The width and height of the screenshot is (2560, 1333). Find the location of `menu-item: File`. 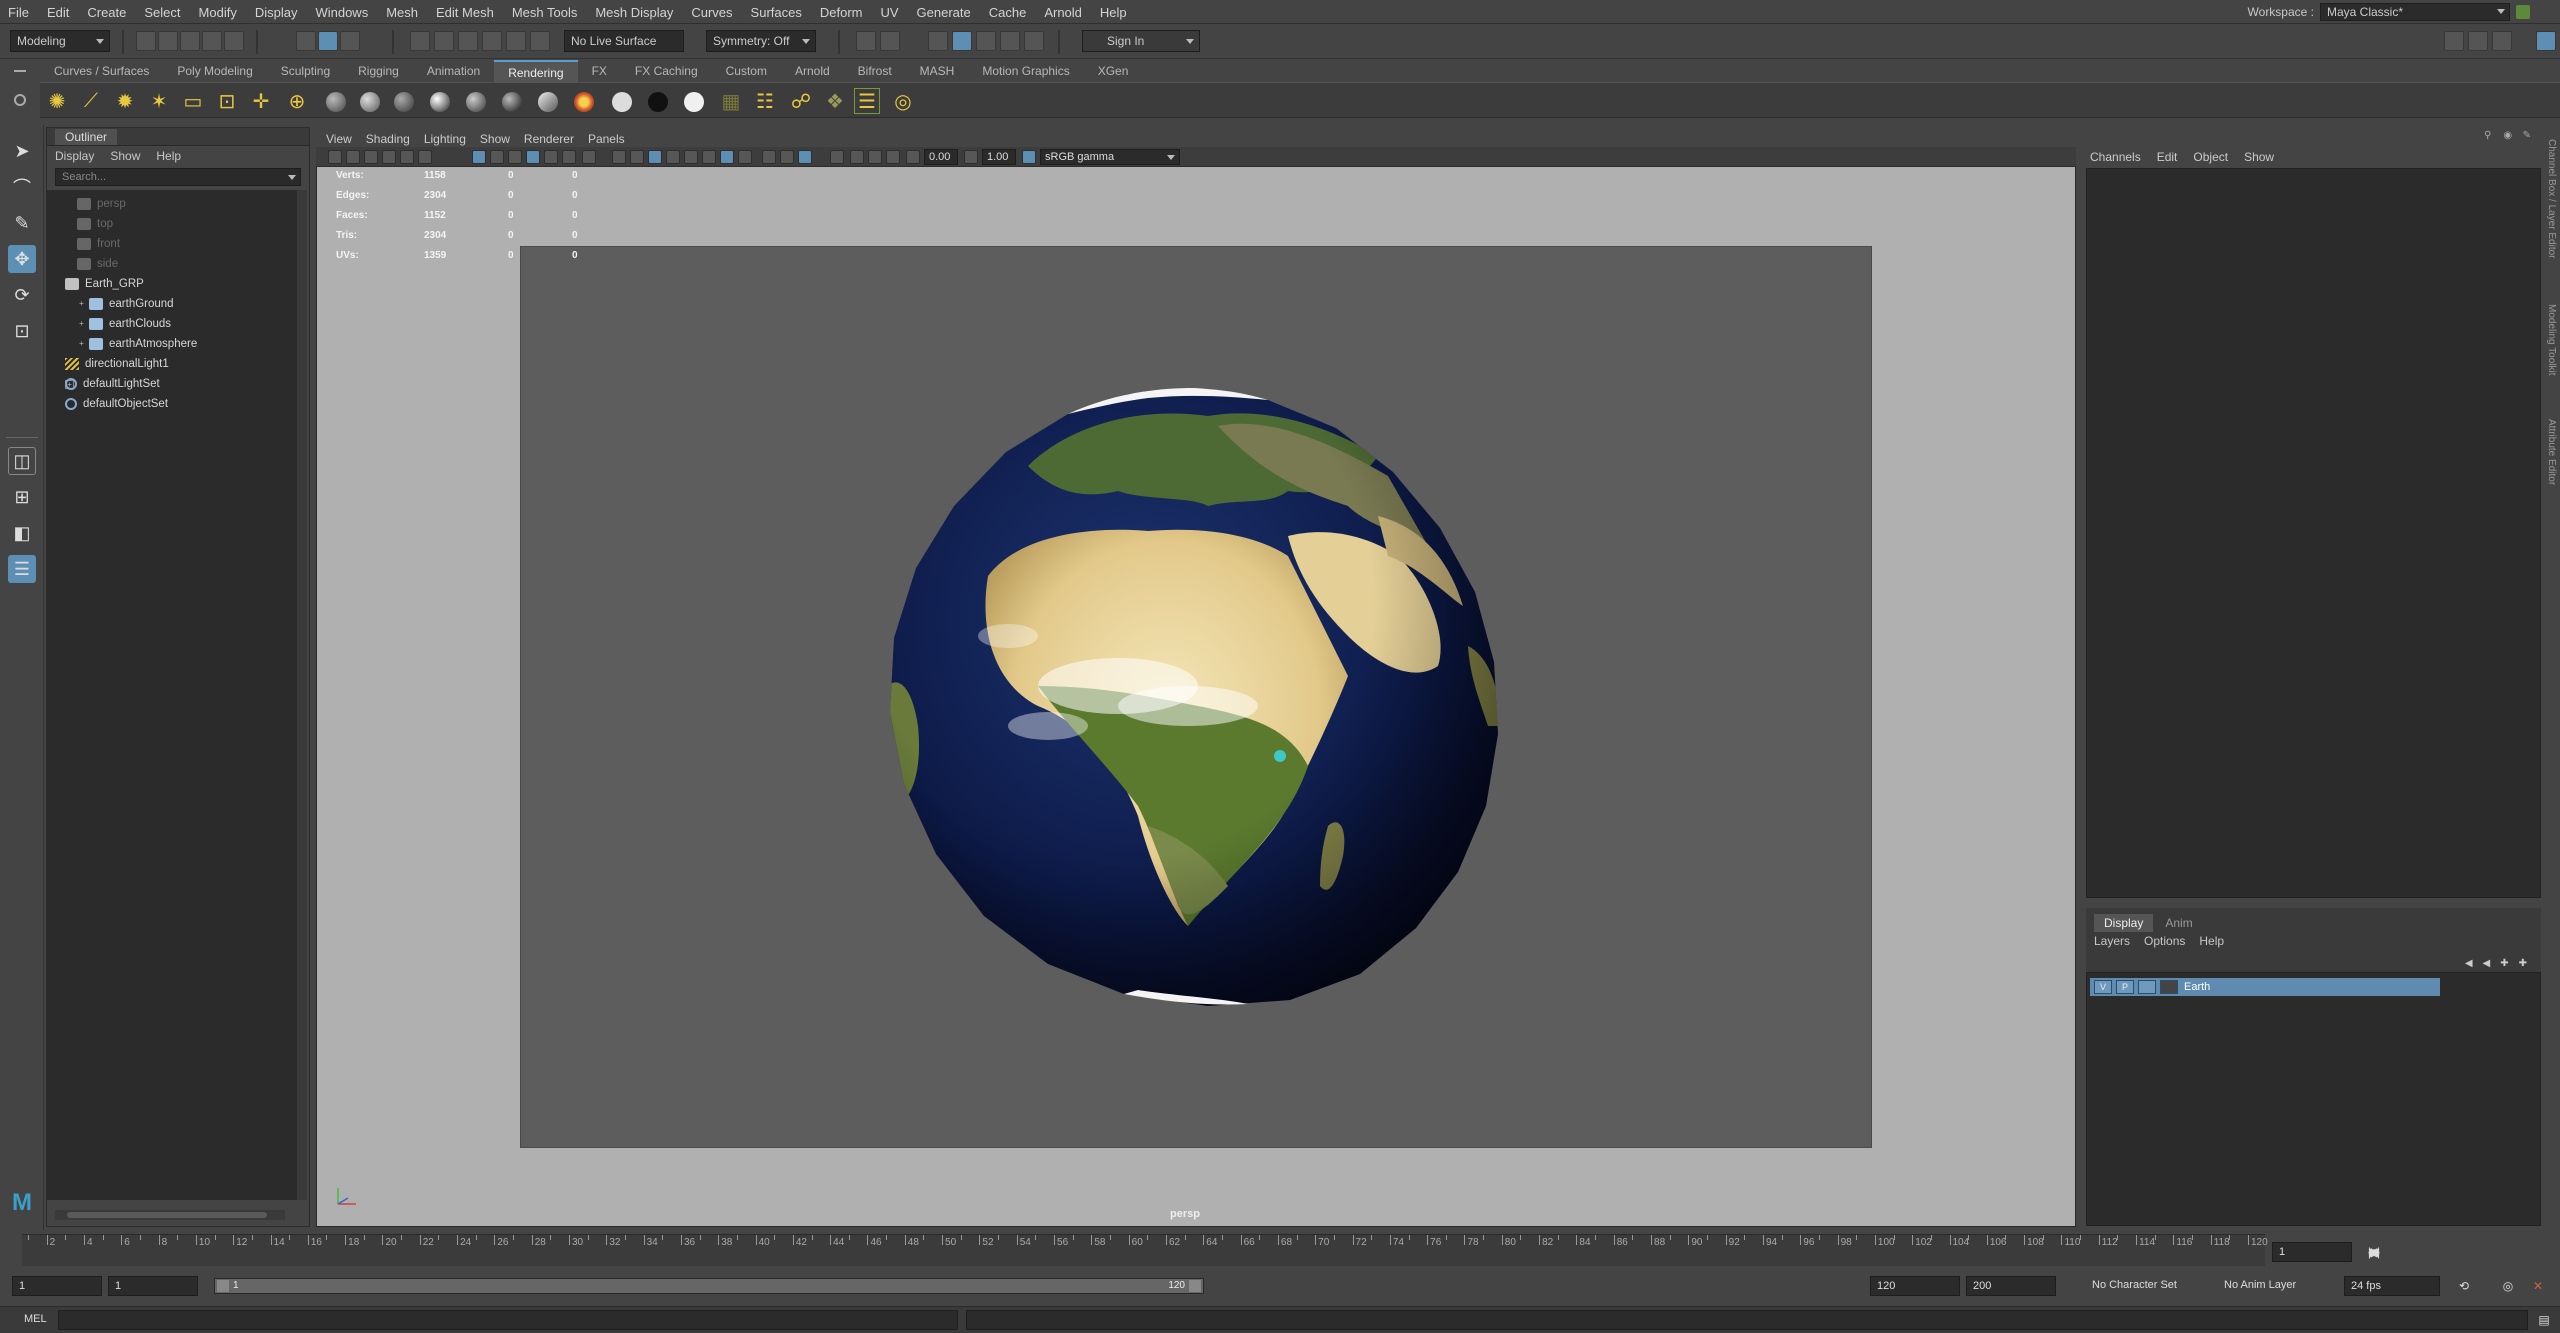

menu-item: File is located at coordinates (18, 12).